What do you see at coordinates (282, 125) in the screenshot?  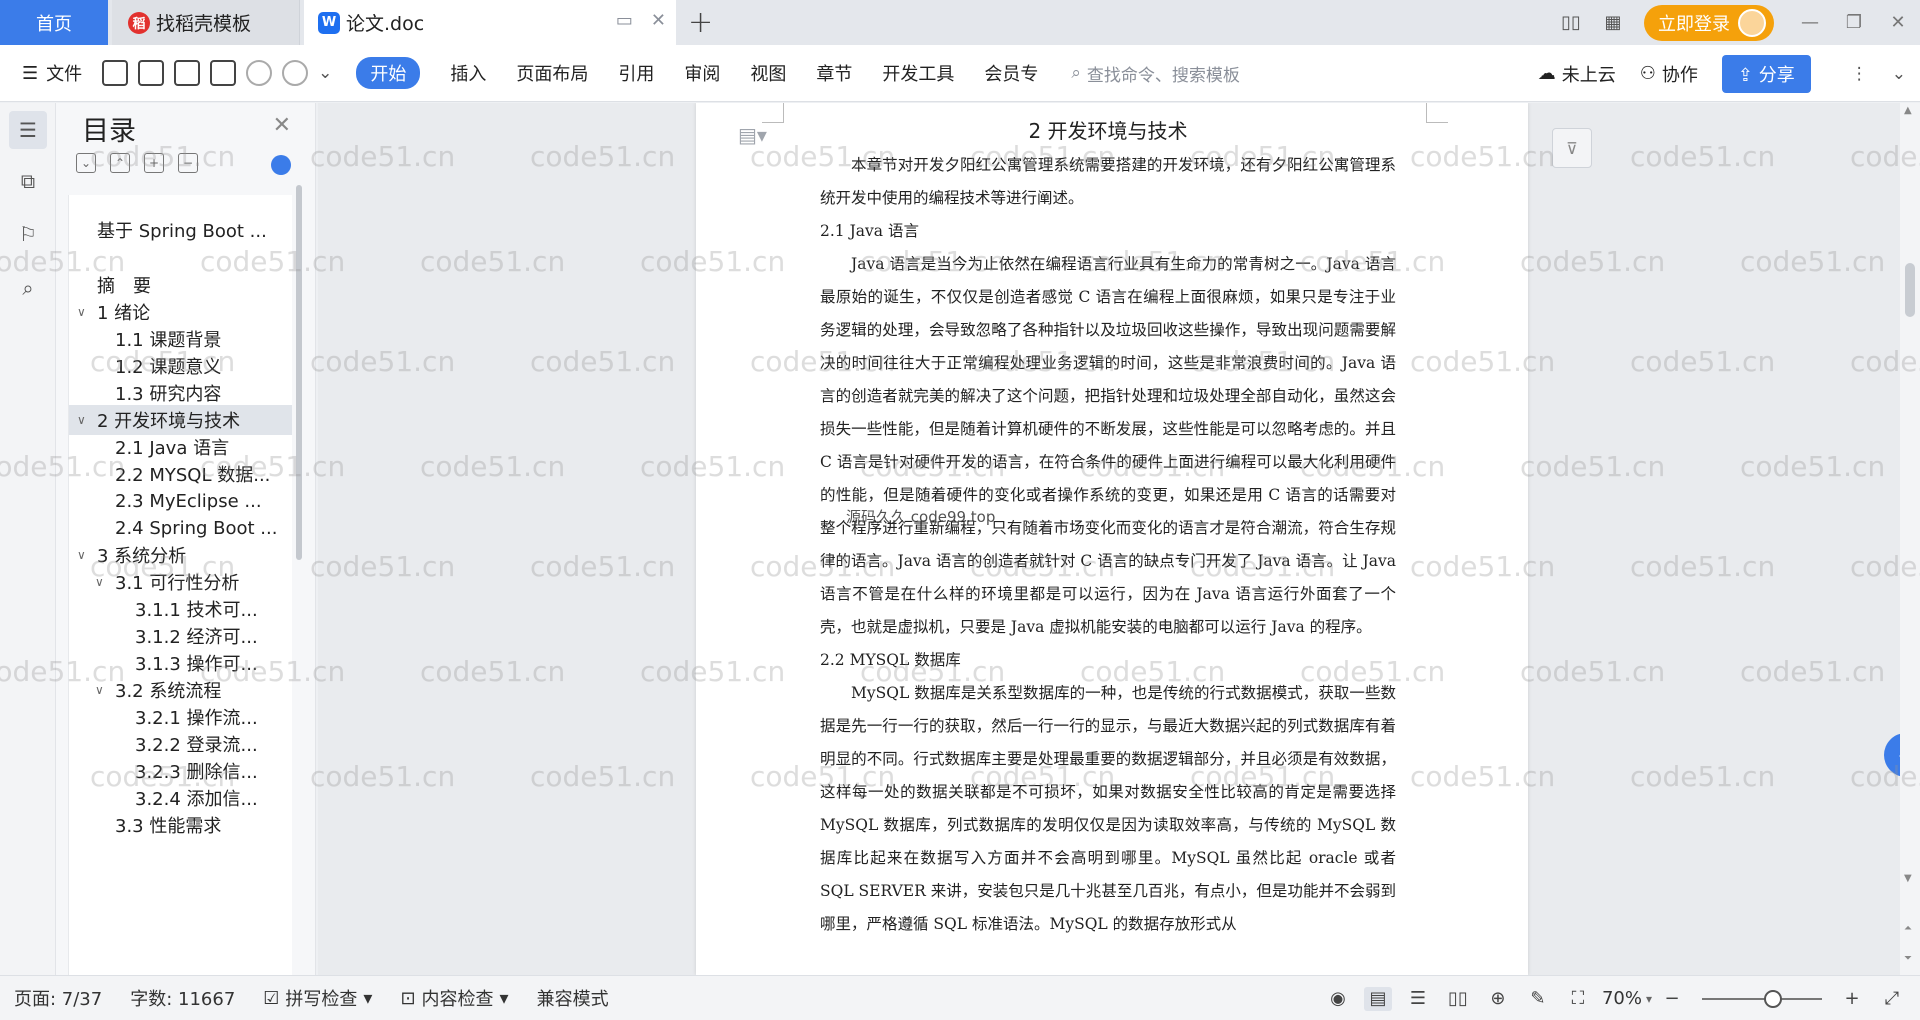 I see `close-icon: ✕` at bounding box center [282, 125].